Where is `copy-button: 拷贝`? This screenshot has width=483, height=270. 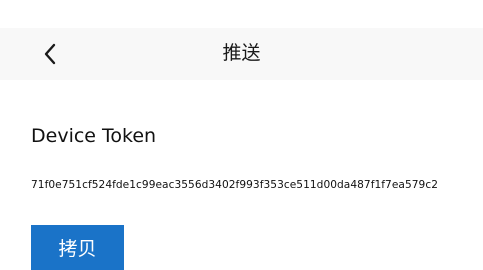 copy-button: 拷贝 is located at coordinates (77, 247).